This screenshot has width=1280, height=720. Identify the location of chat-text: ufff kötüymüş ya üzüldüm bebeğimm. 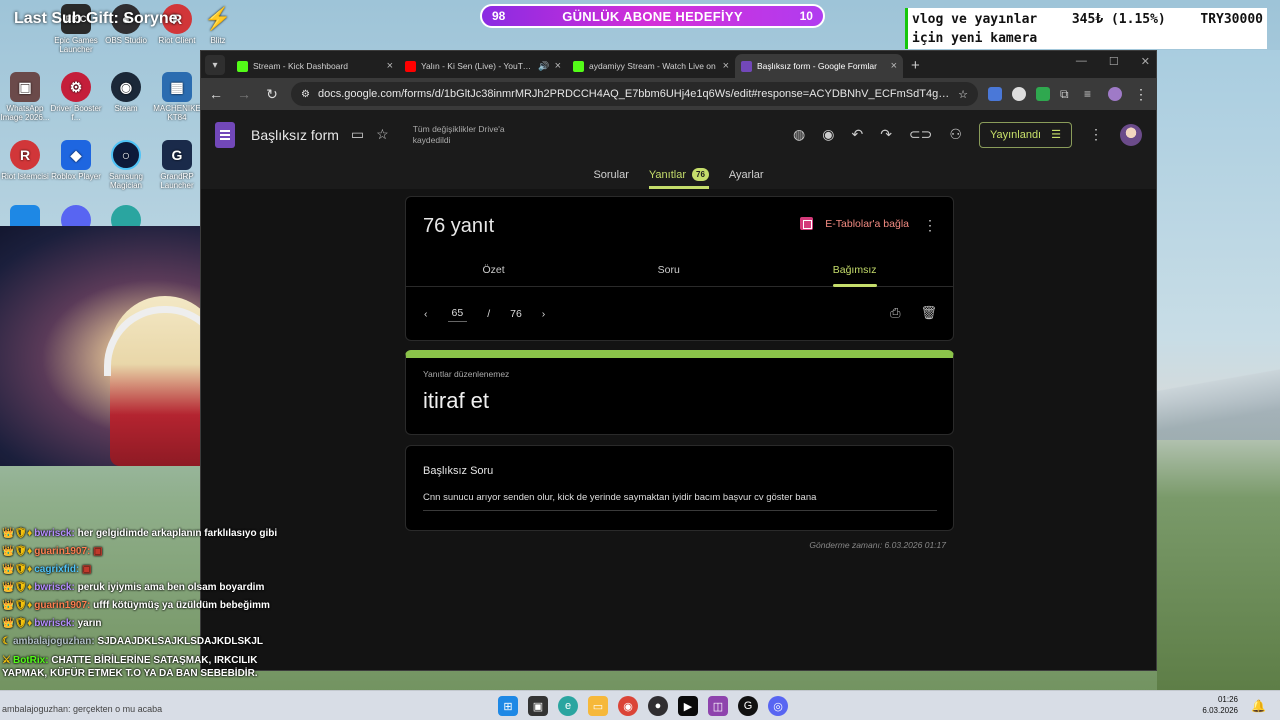
(181, 605).